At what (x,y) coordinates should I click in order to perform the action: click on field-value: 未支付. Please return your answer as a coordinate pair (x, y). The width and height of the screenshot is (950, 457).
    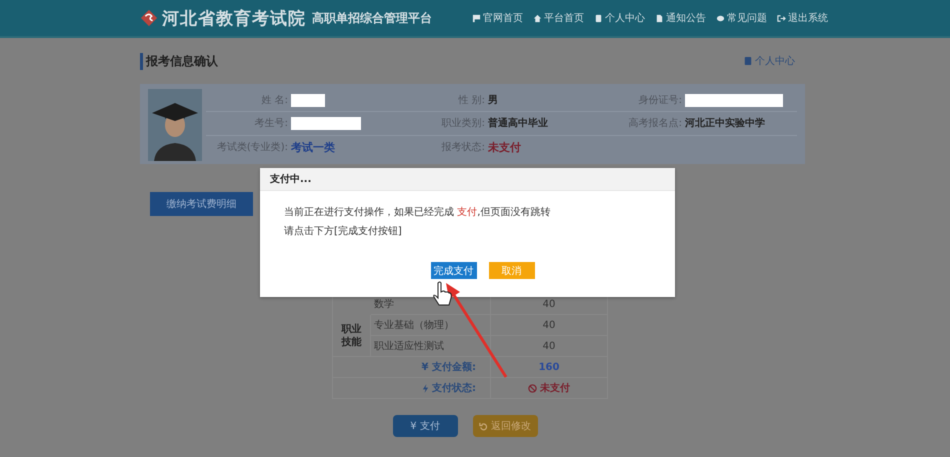
    Looking at the image, I should click on (504, 147).